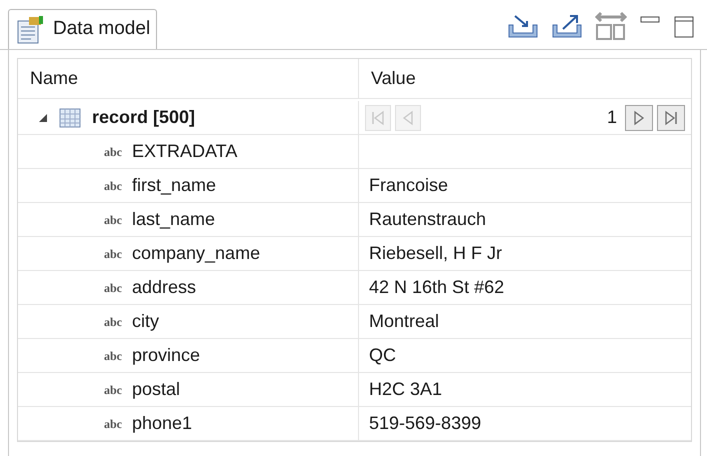 The image size is (707, 456). Describe the element at coordinates (188, 78) in the screenshot. I see `column-header: Name` at that location.